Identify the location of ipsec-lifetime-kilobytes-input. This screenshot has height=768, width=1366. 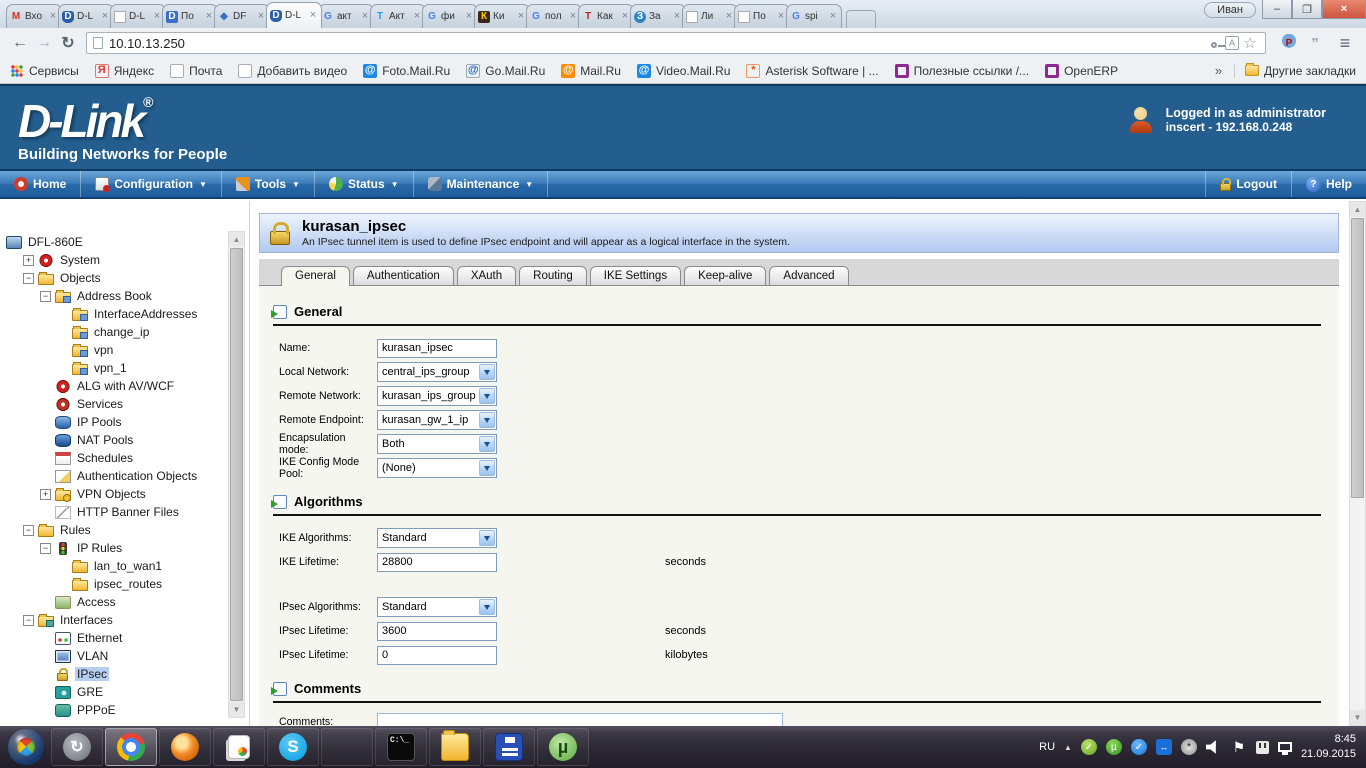
(437, 655).